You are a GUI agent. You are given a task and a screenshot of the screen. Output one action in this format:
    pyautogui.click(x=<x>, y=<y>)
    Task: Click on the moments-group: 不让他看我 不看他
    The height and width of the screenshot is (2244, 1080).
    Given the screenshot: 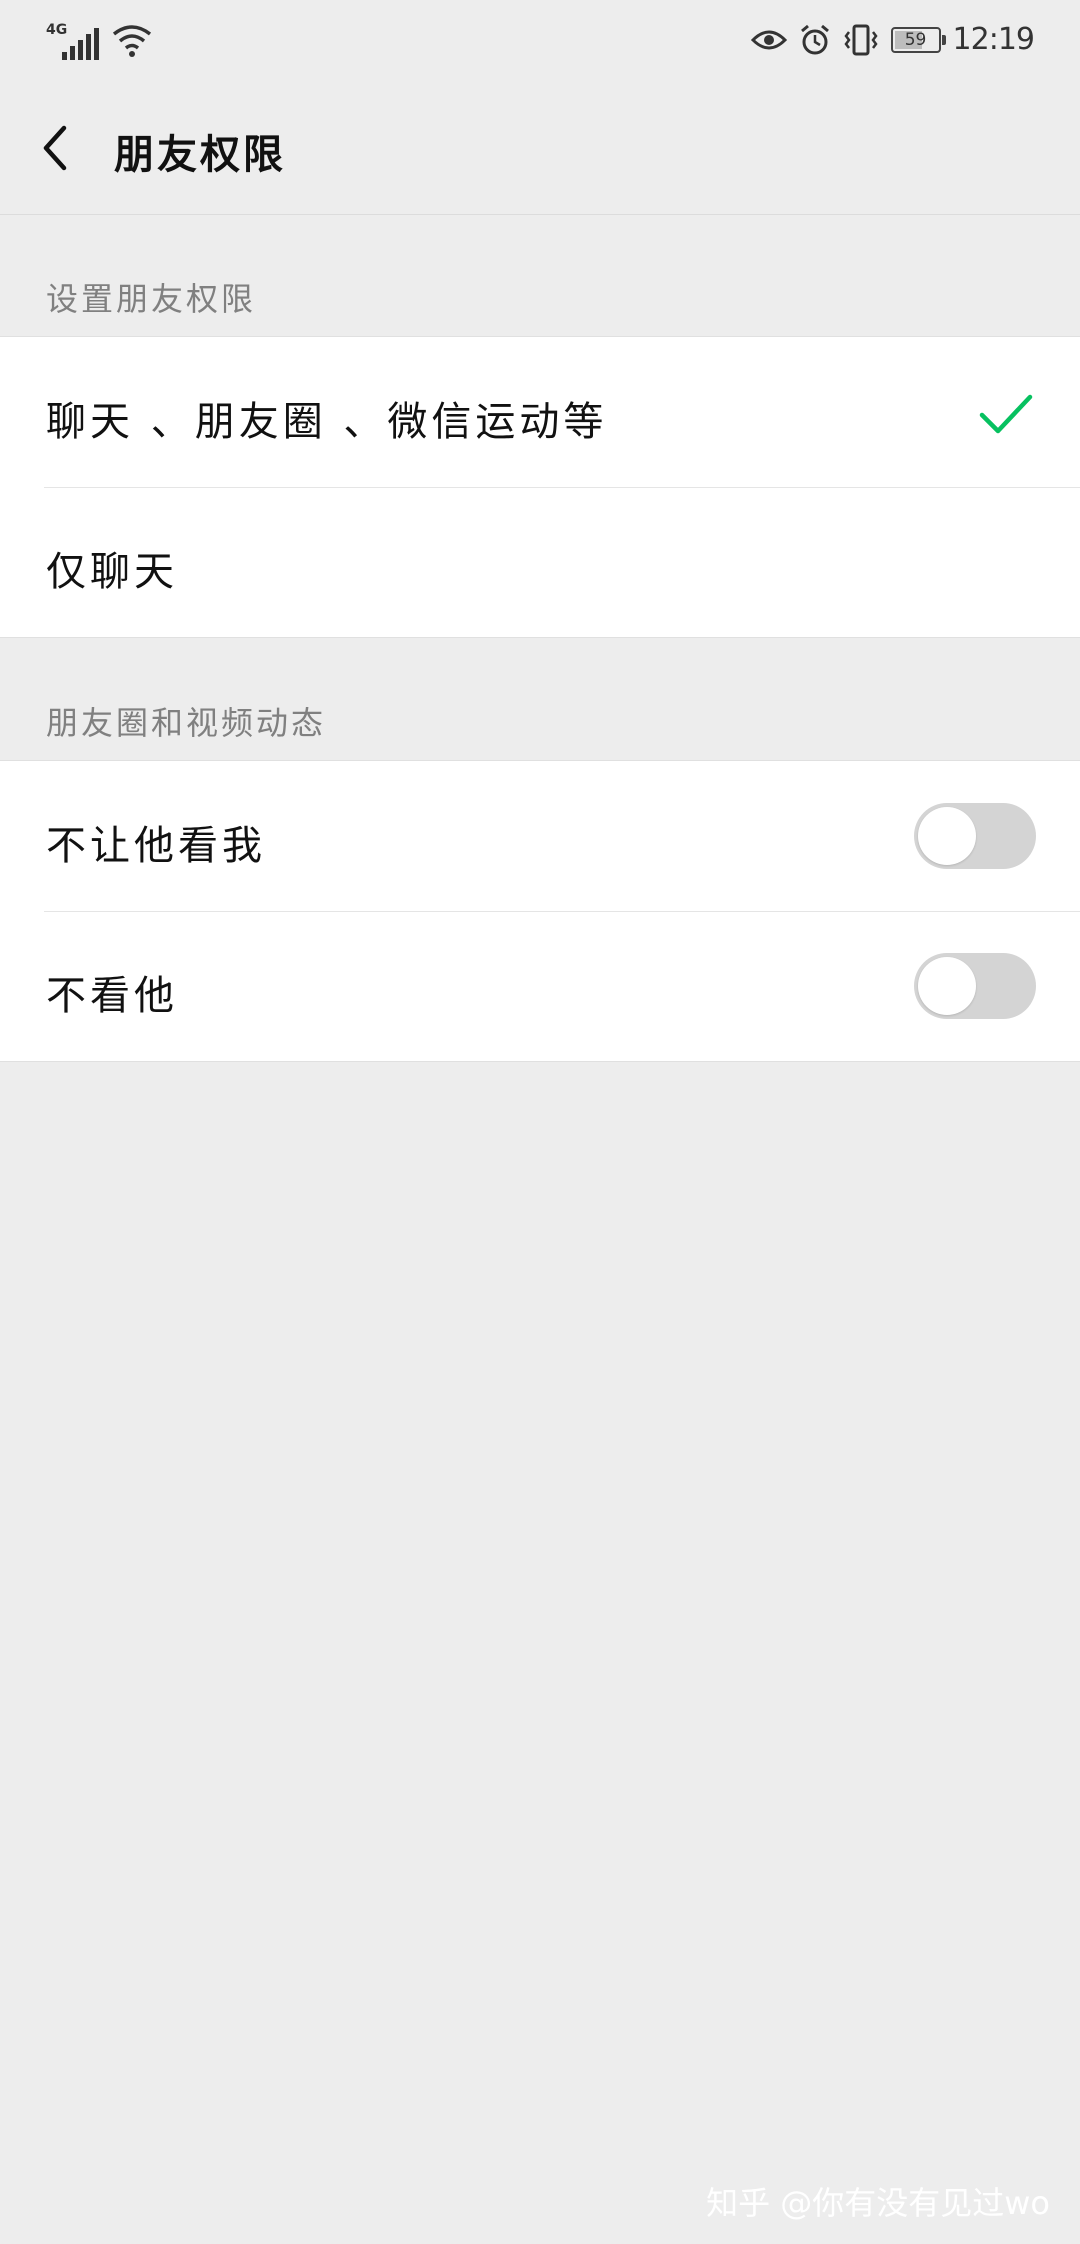 What is the action you would take?
    pyautogui.click(x=540, y=911)
    